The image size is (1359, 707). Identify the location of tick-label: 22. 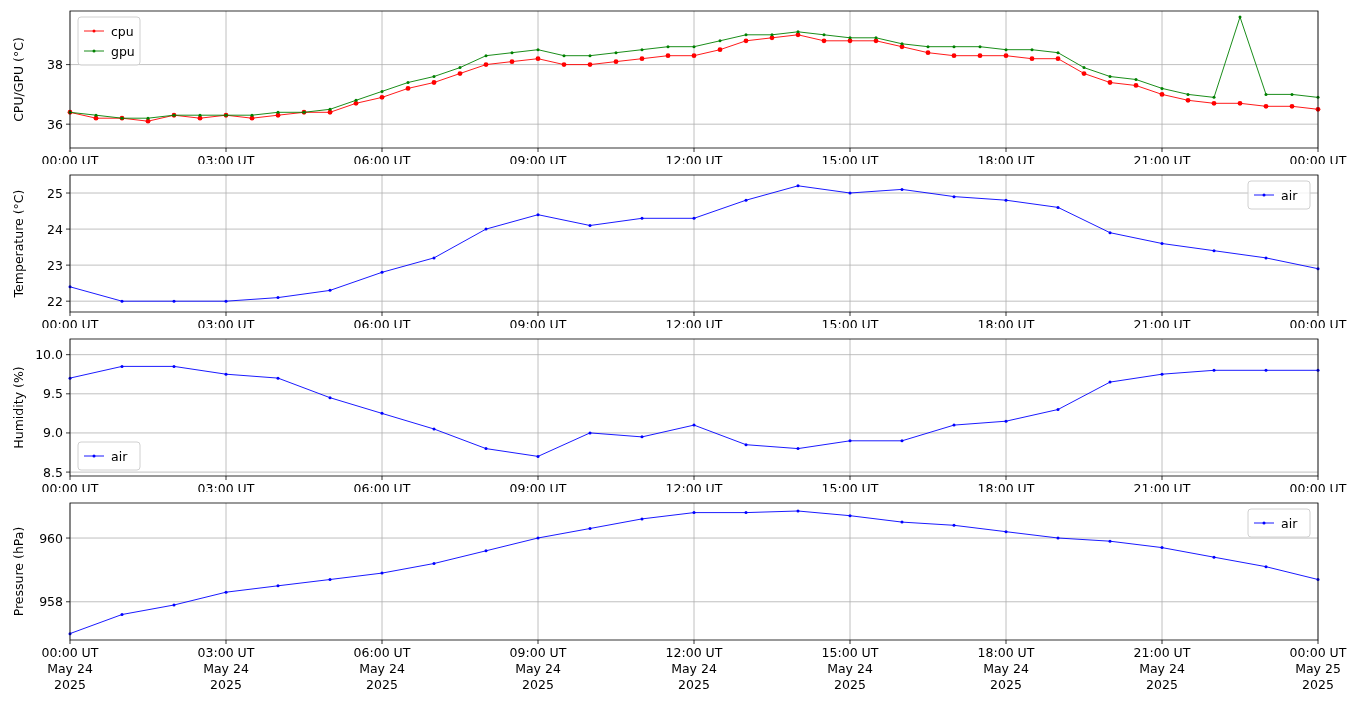
(55, 301).